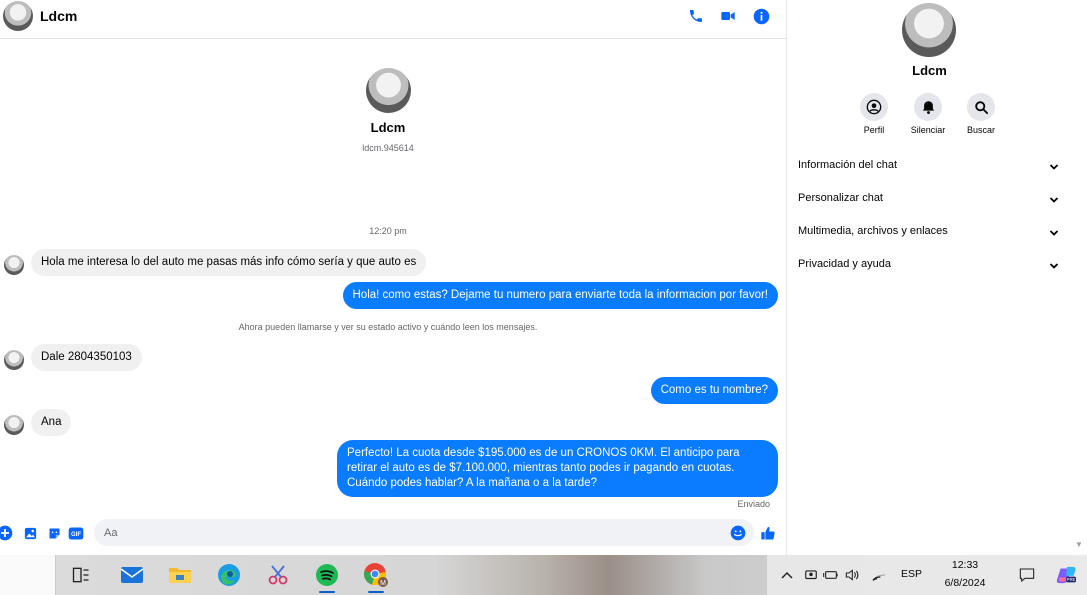 This screenshot has width=1087, height=595. Describe the element at coordinates (853, 575) in the screenshot. I see `volume-icon` at that location.